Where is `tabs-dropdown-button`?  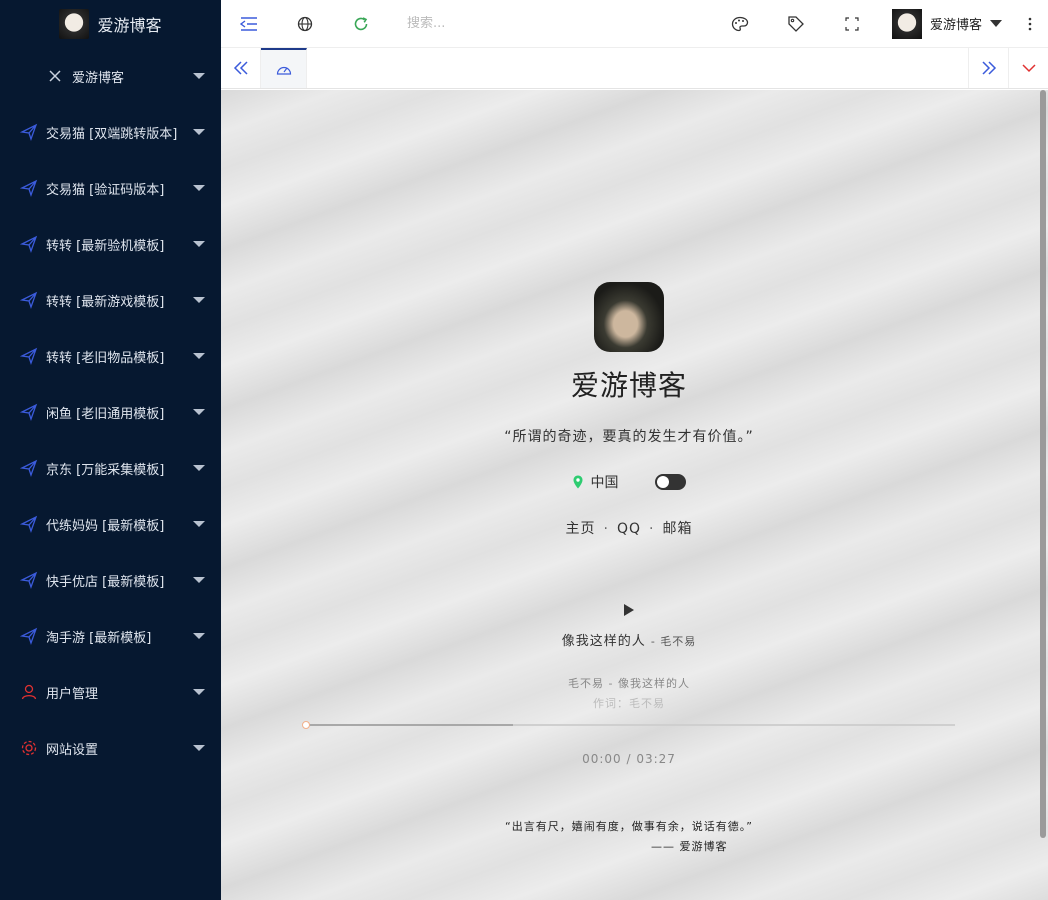 tabs-dropdown-button is located at coordinates (1028, 68).